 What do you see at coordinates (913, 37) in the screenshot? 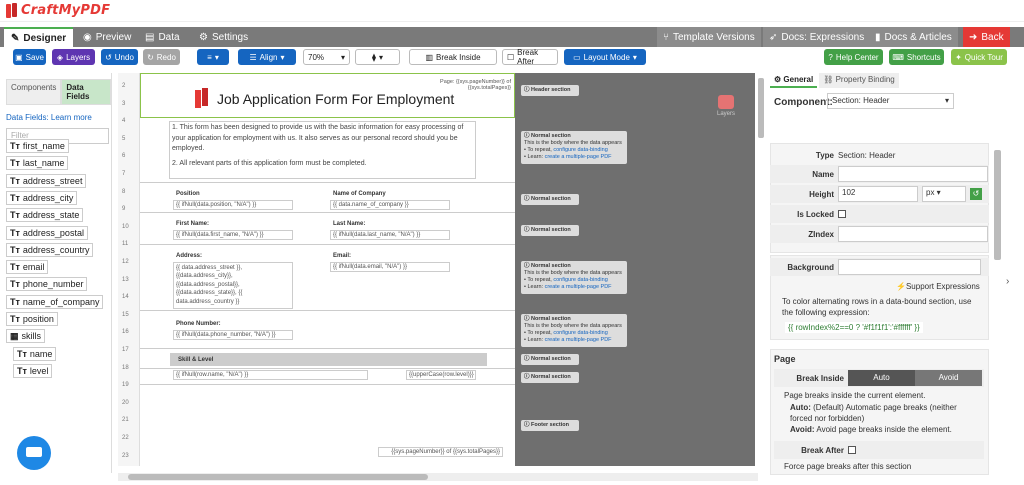
I see `docs-articles-button: ▮ Docs & Articles` at bounding box center [913, 37].